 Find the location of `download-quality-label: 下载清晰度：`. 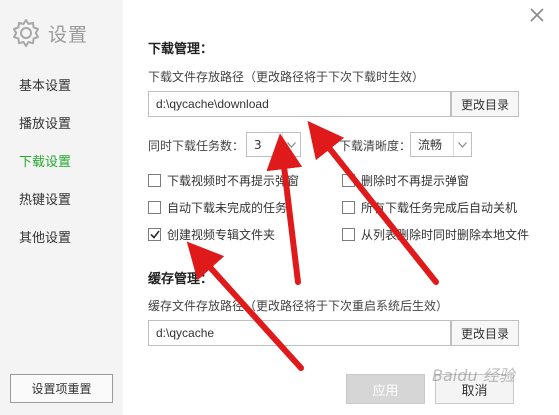

download-quality-label: 下载清晰度： is located at coordinates (375, 146).